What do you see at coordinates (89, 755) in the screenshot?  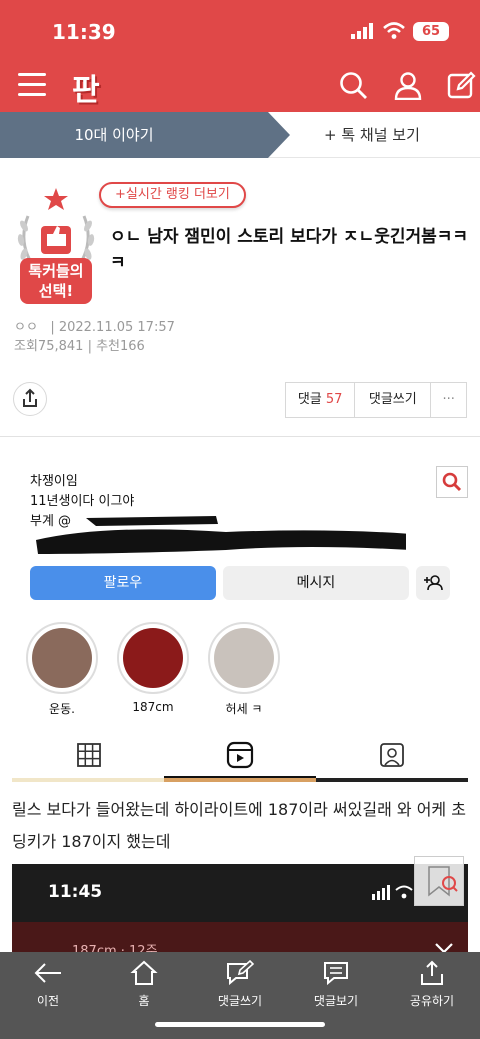 I see `grid-icon` at bounding box center [89, 755].